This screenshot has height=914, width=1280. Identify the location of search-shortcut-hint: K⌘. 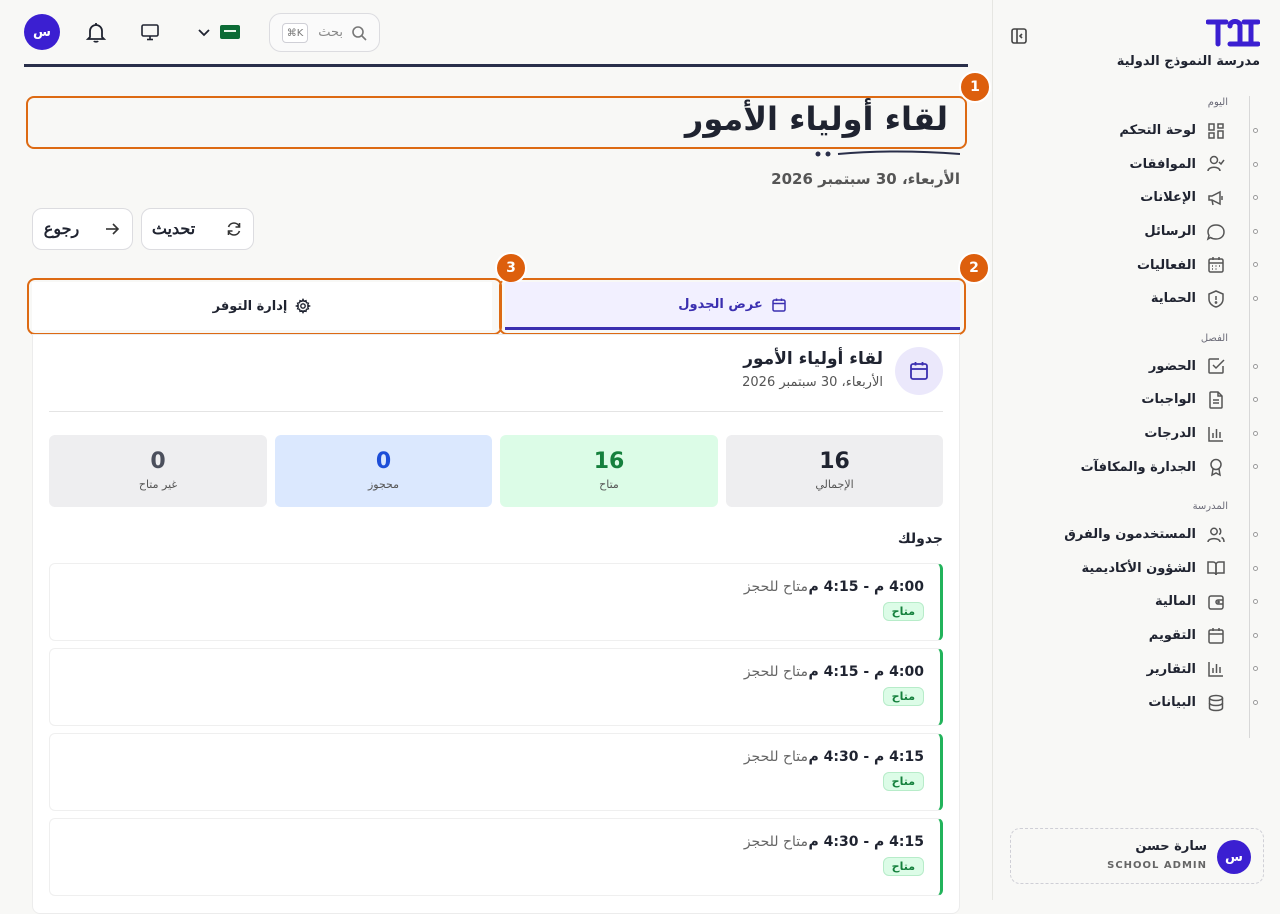
(295, 33).